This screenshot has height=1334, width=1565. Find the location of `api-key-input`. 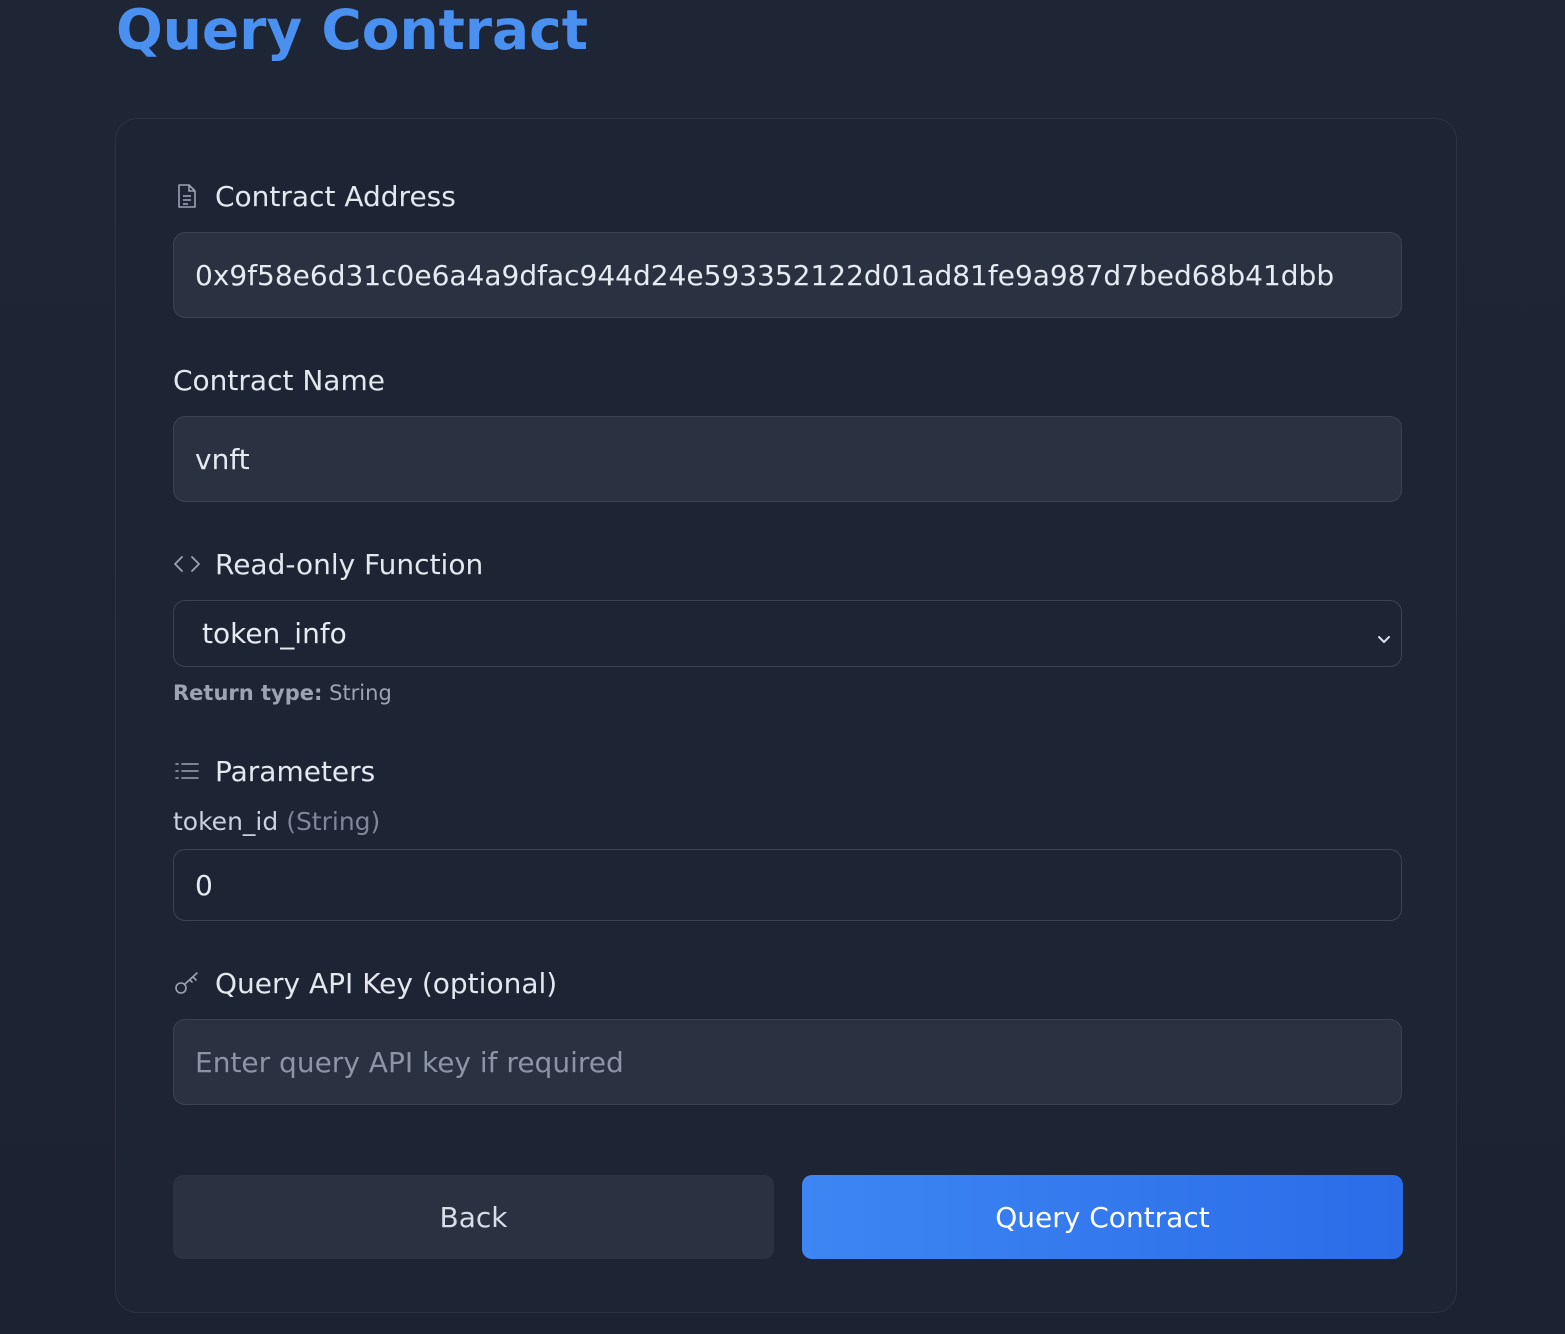

api-key-input is located at coordinates (787, 1062).